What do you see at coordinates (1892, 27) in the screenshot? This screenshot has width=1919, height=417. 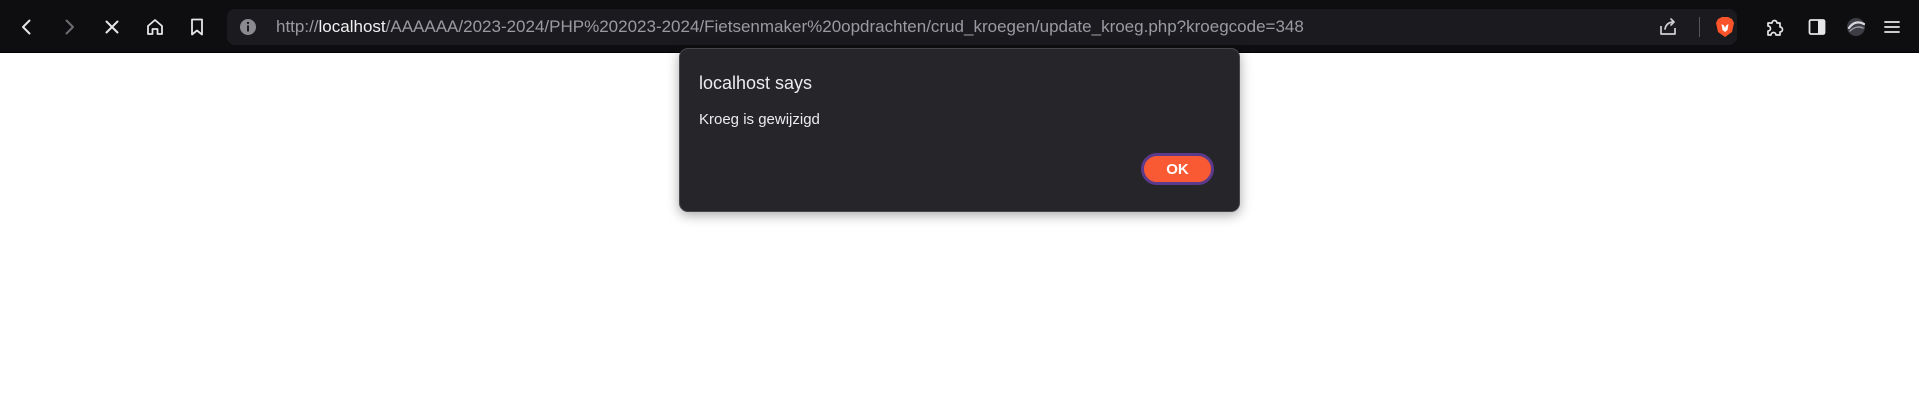 I see `hamburger-menu-icon` at bounding box center [1892, 27].